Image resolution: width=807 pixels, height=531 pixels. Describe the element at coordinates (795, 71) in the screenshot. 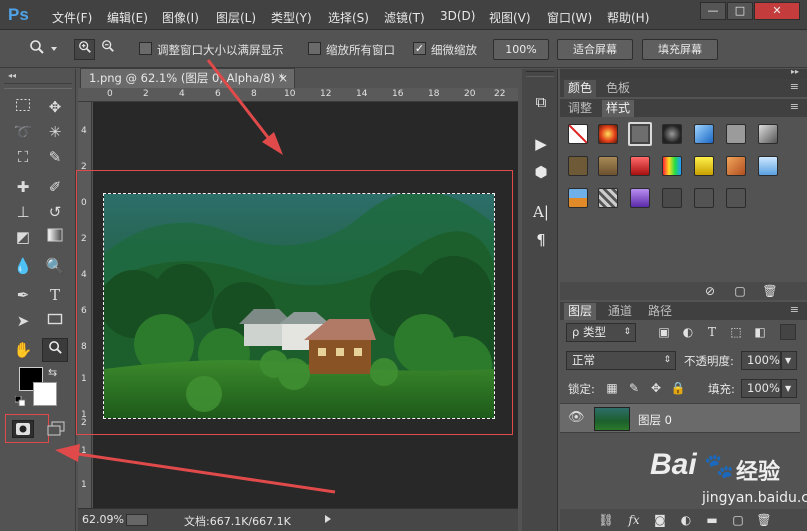

I see `expand-panels-icon: ▸▸` at that location.